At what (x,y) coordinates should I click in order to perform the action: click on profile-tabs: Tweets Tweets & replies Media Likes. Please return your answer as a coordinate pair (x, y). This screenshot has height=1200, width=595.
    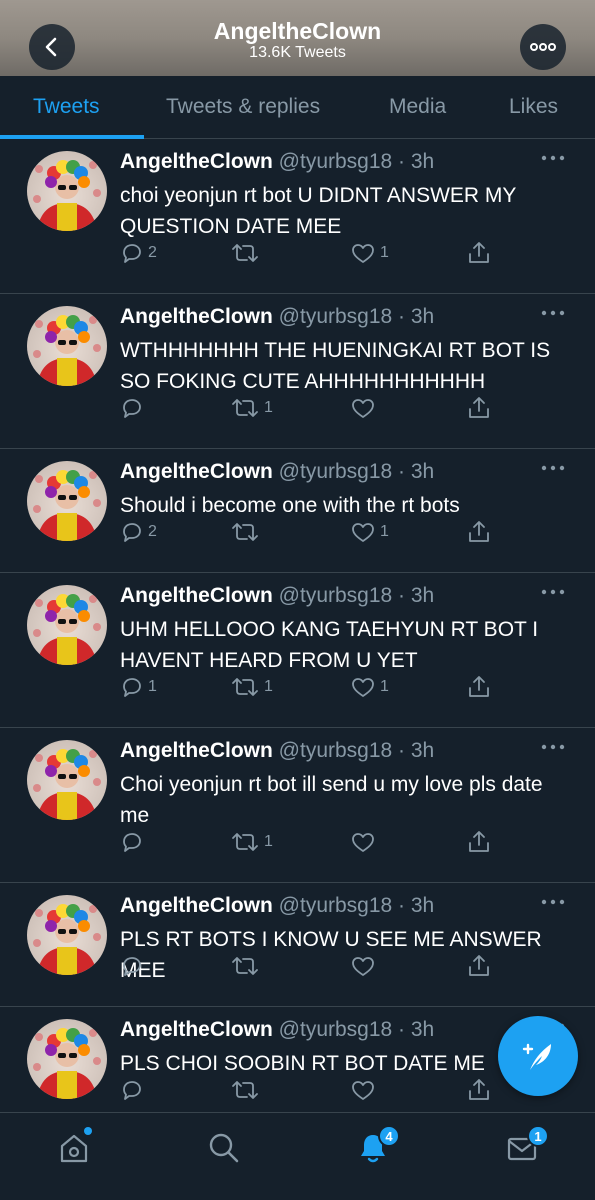
    Looking at the image, I should click on (297, 107).